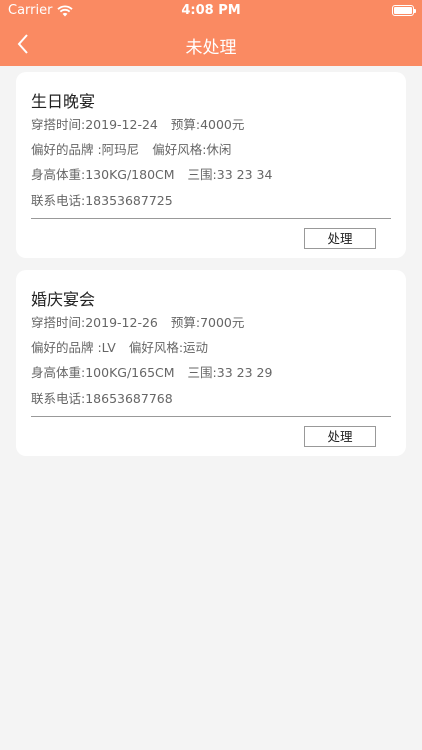  Describe the element at coordinates (103, 174) in the screenshot. I see `height-weight: 身高体重:130KG/180CM` at that location.